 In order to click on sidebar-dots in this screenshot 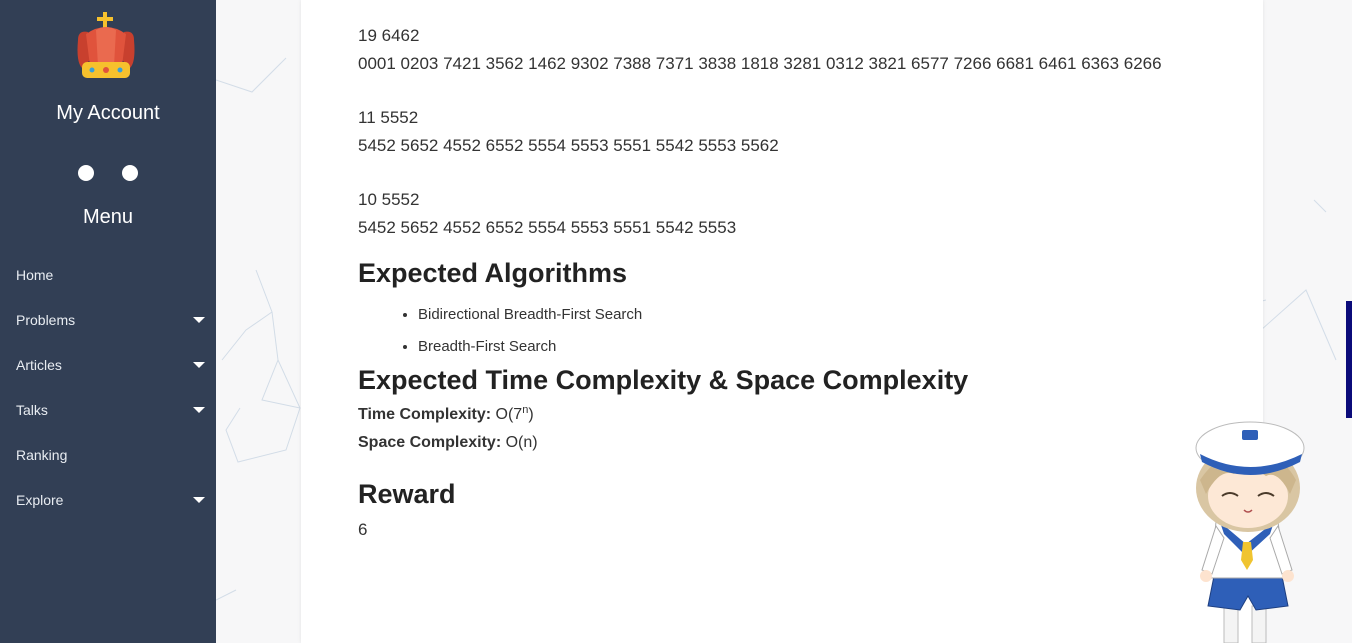, I will do `click(108, 175)`.